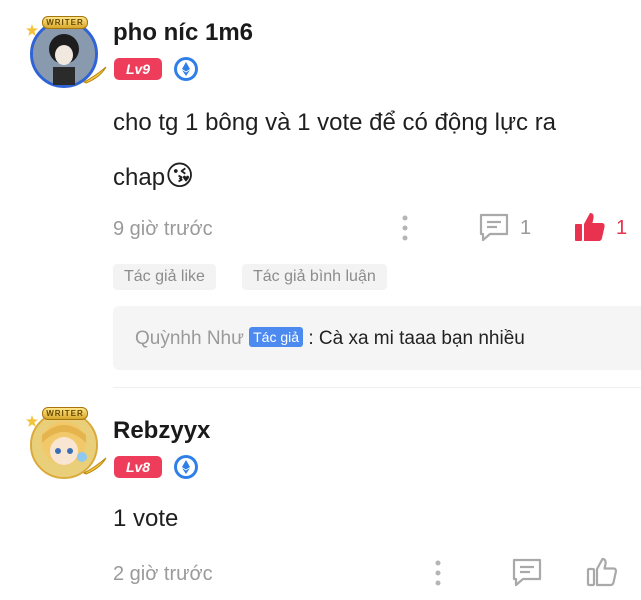 This screenshot has height=600, width=641. What do you see at coordinates (189, 338) in the screenshot?
I see `reply-author: Quỳnhh Như` at bounding box center [189, 338].